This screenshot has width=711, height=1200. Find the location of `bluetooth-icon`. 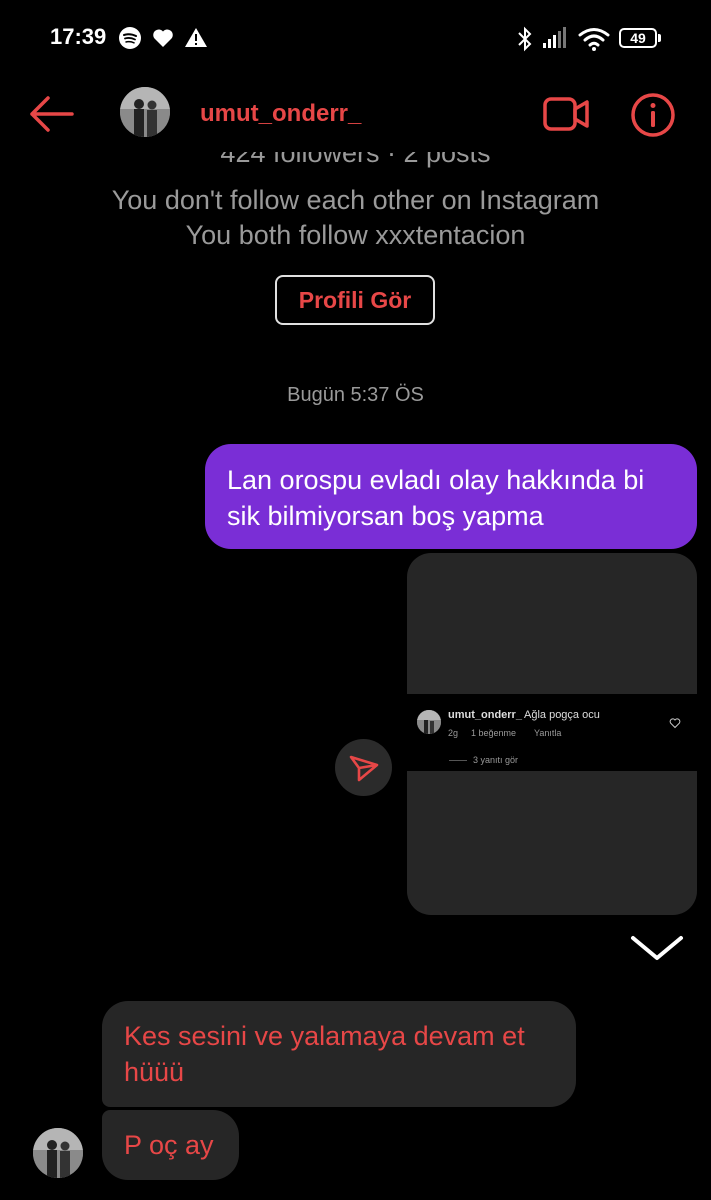

bluetooth-icon is located at coordinates (525, 39).